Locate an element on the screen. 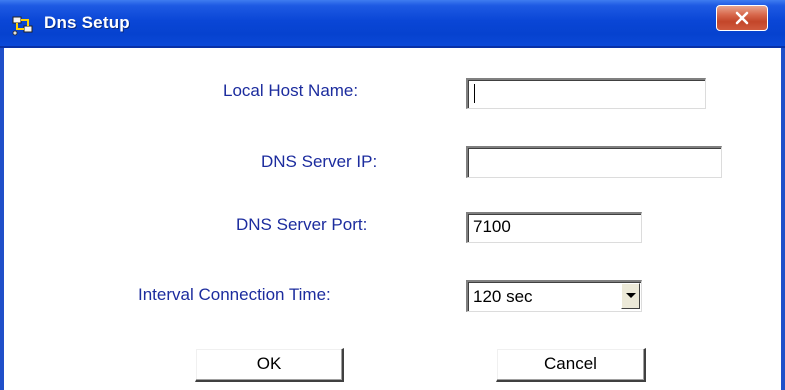 Image resolution: width=785 pixels, height=390 pixels. interval-connection-time-label: Interval Connection Time: is located at coordinates (234, 294).